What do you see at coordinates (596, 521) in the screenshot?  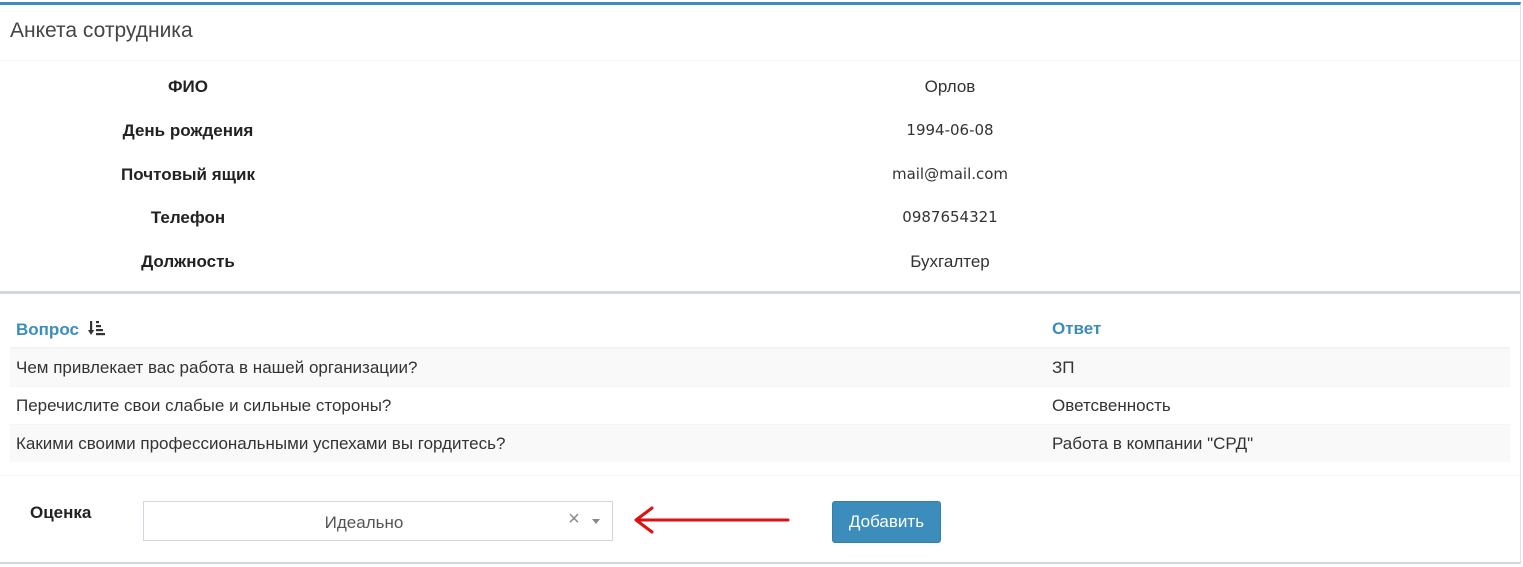 I see `chevron-down-icon` at bounding box center [596, 521].